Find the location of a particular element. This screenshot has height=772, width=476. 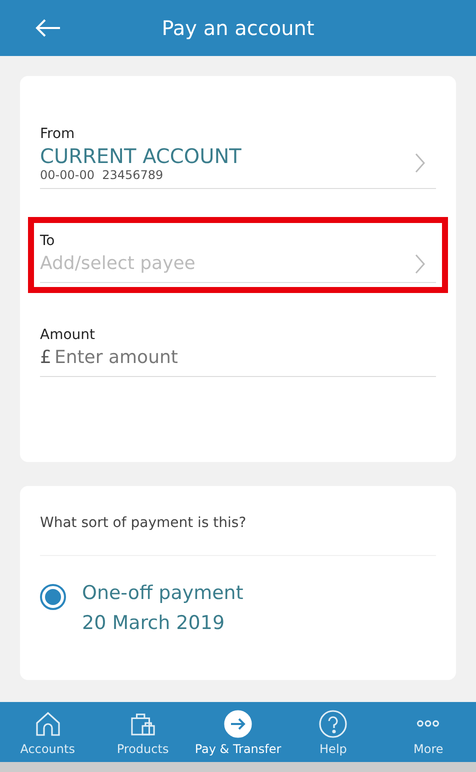

nav-tab: More is located at coordinates (428, 732).